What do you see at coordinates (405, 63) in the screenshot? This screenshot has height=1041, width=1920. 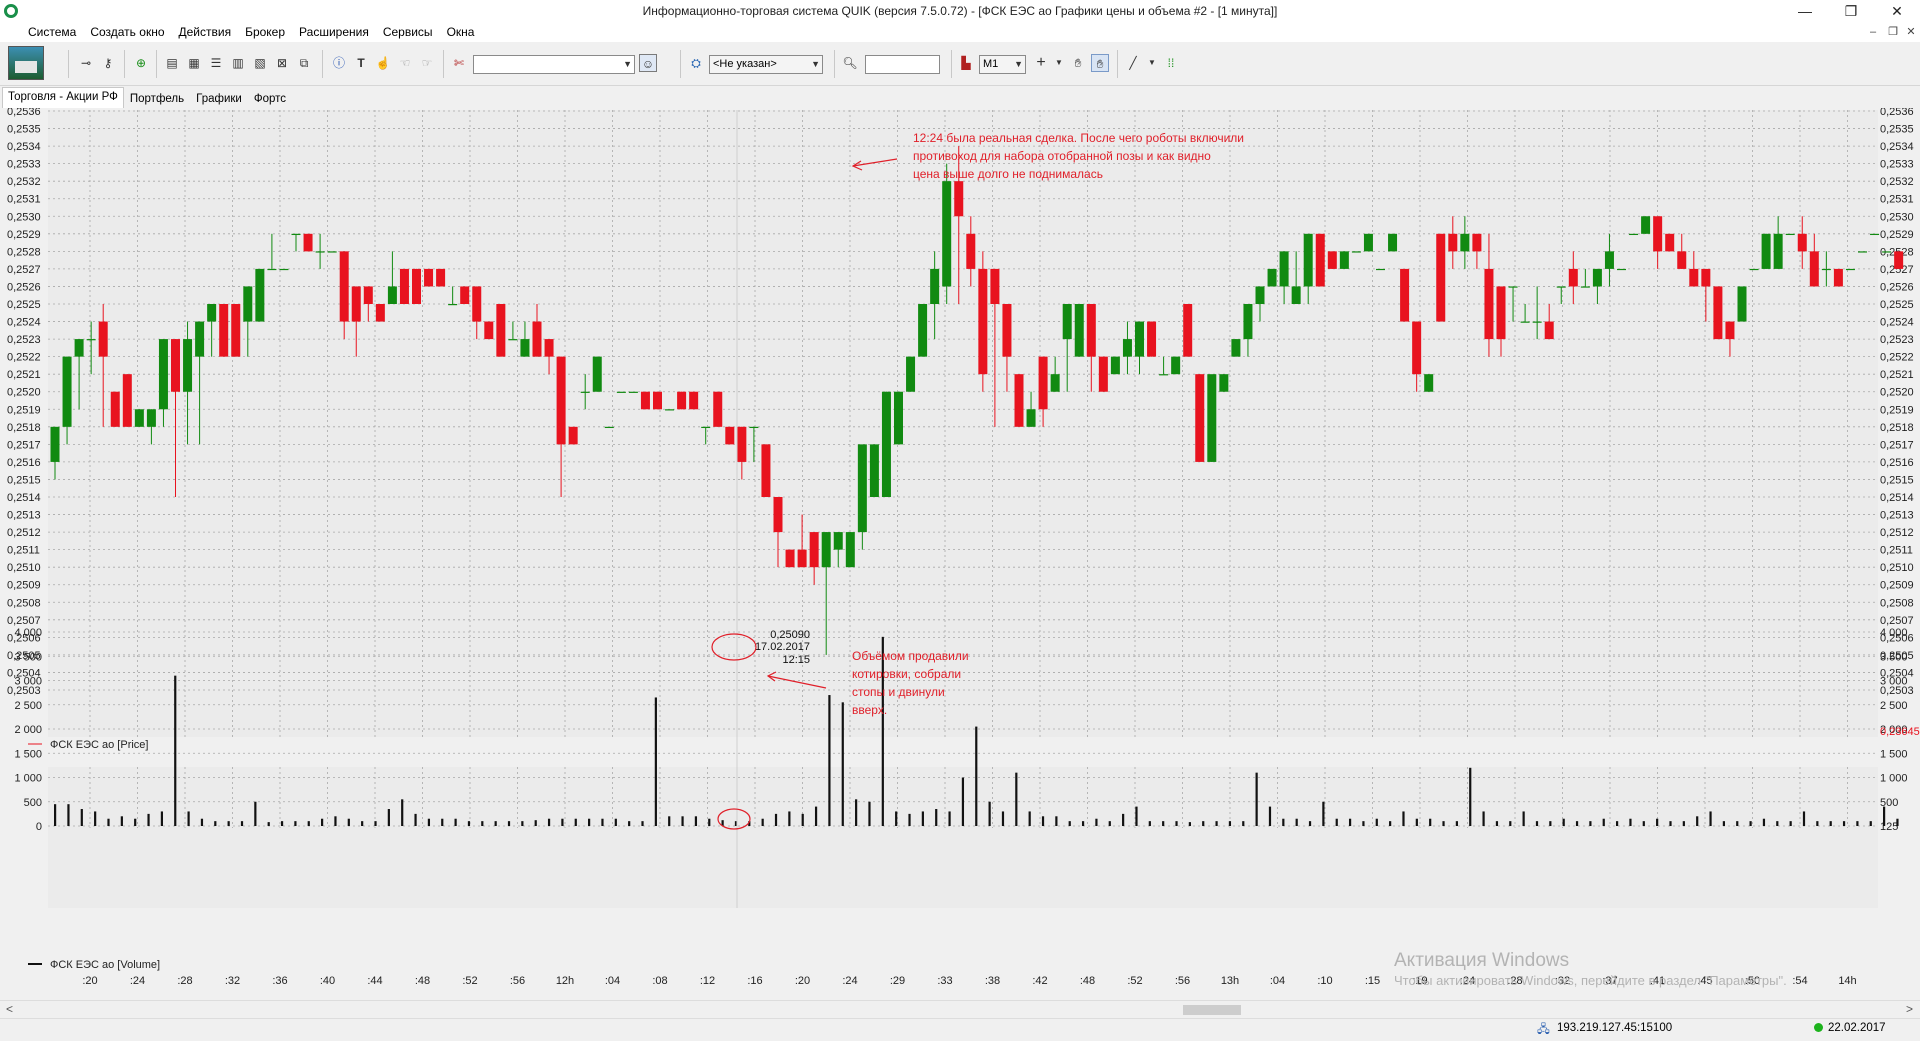 I see `hand-pointer-icon: ☜` at bounding box center [405, 63].